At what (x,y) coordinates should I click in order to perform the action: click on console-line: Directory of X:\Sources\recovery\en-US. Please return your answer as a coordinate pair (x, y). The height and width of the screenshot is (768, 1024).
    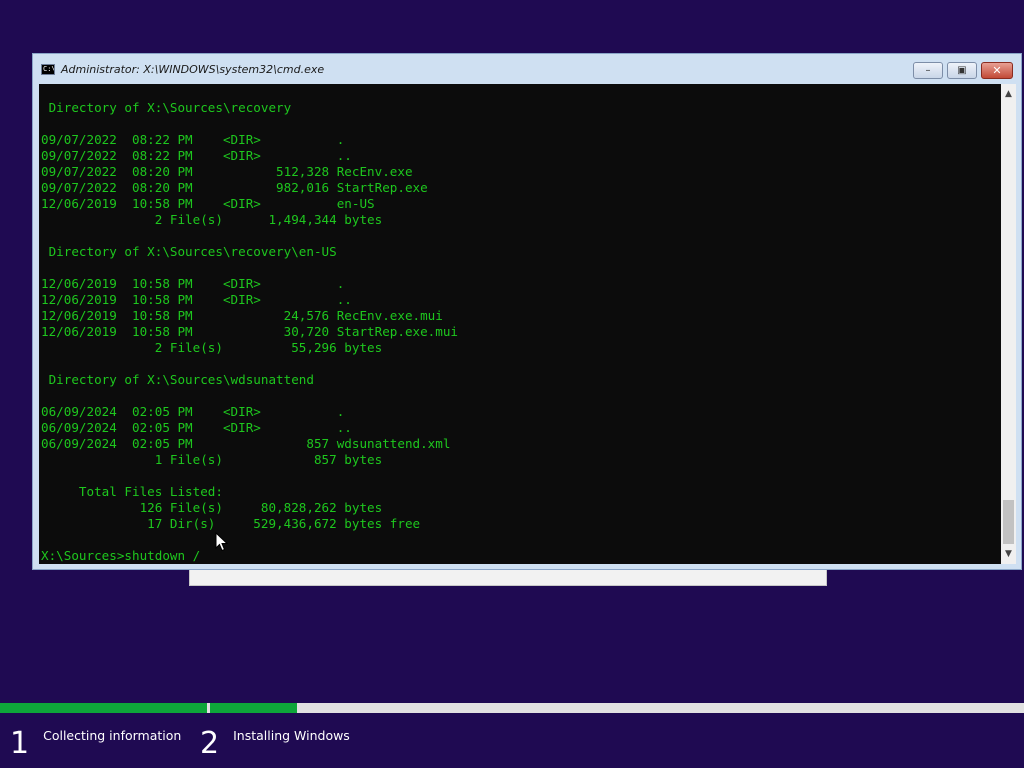
    Looking at the image, I should click on (189, 251).